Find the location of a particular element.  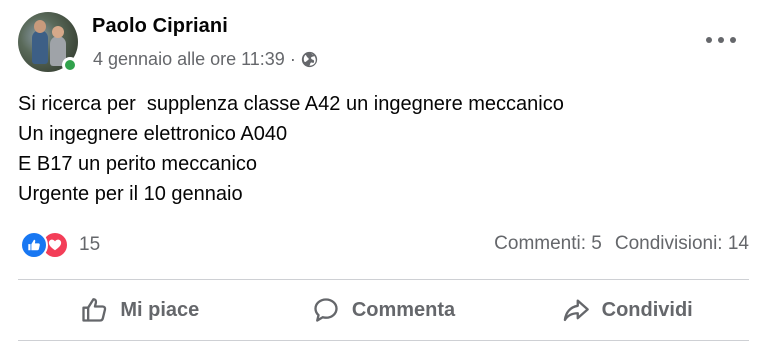

globe-icon is located at coordinates (309, 59).